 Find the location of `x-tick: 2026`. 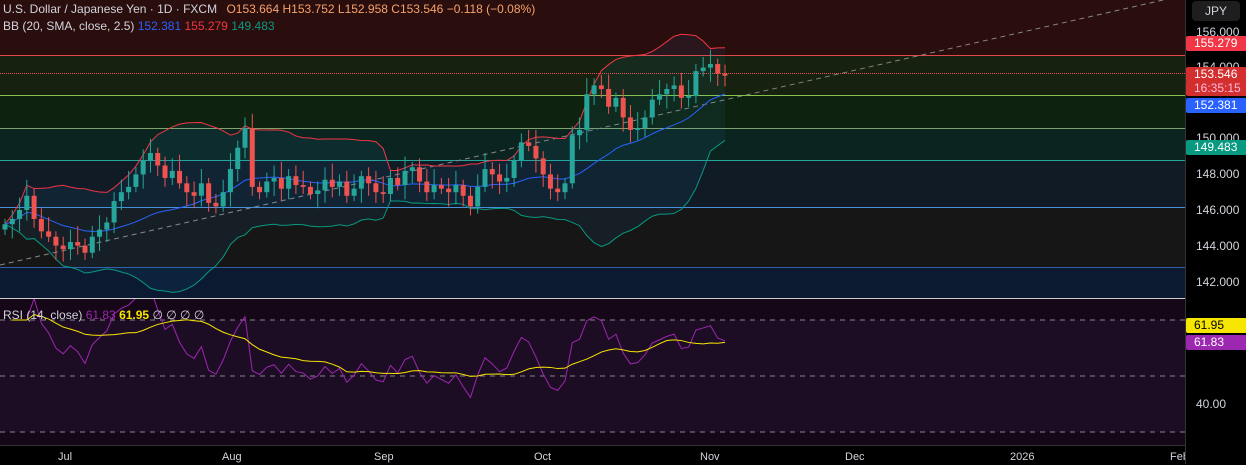

x-tick: 2026 is located at coordinates (1022, 457).